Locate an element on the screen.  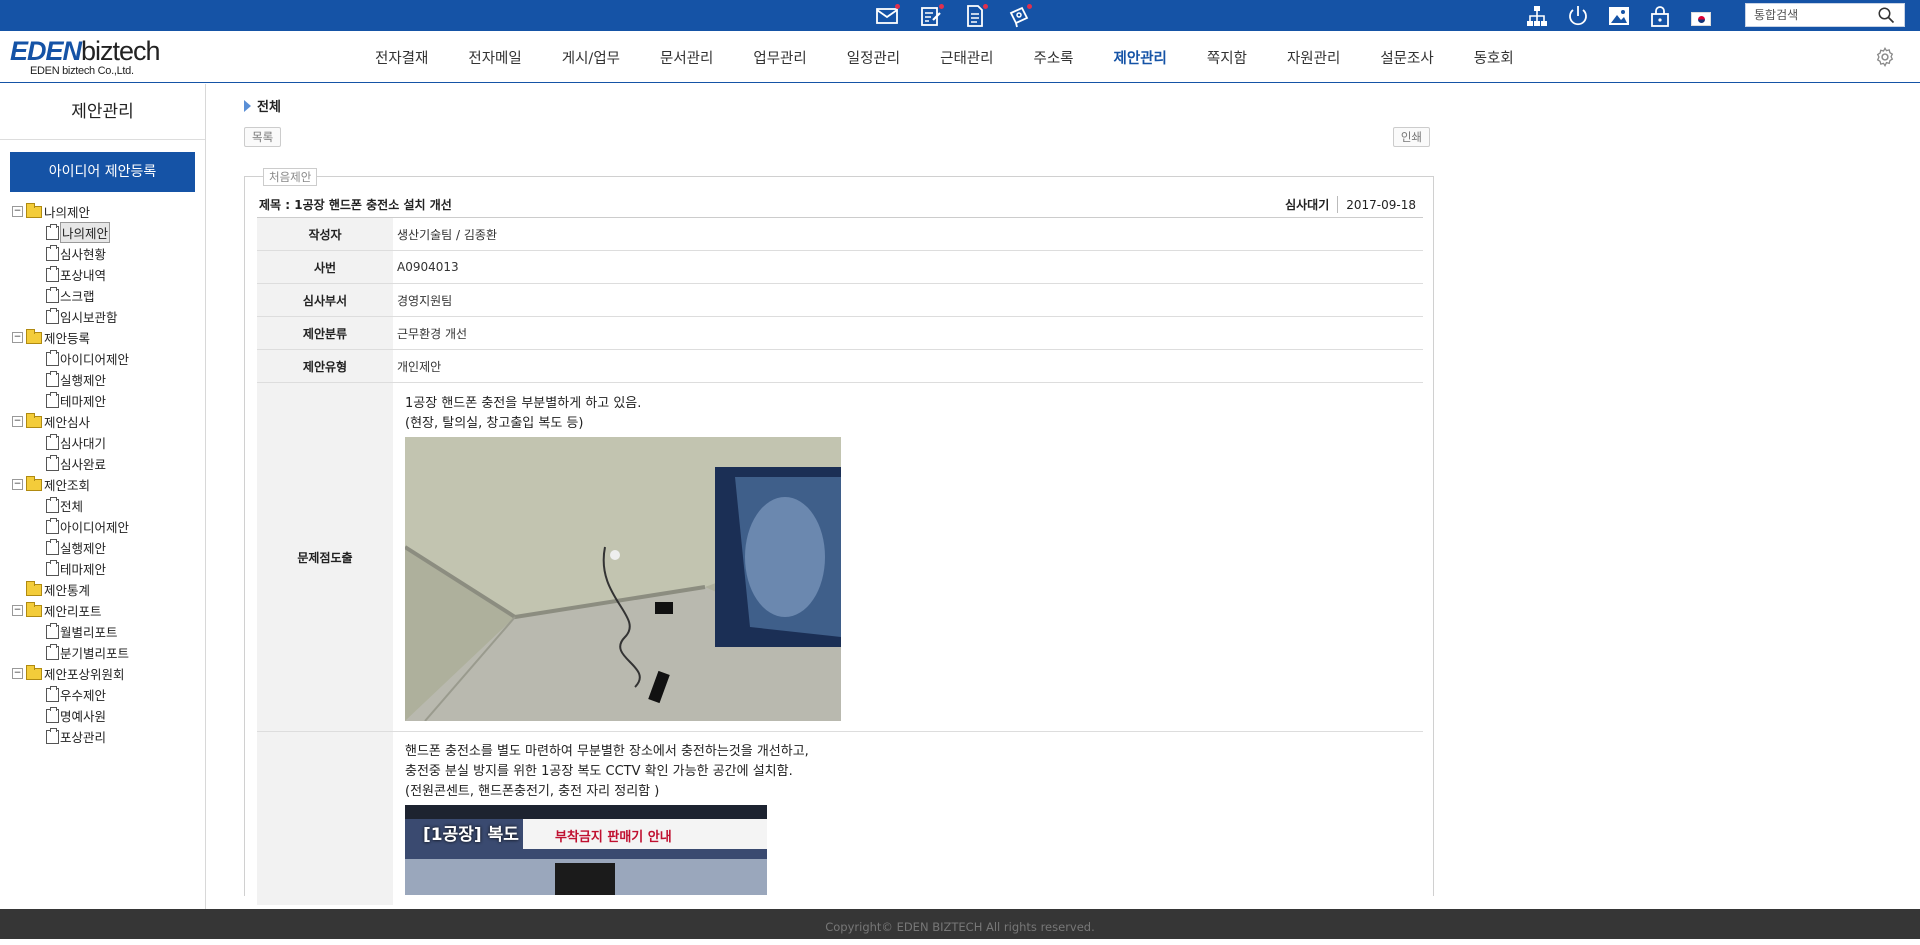
tree-item-label: 명예사원 is located at coordinates (83, 716).